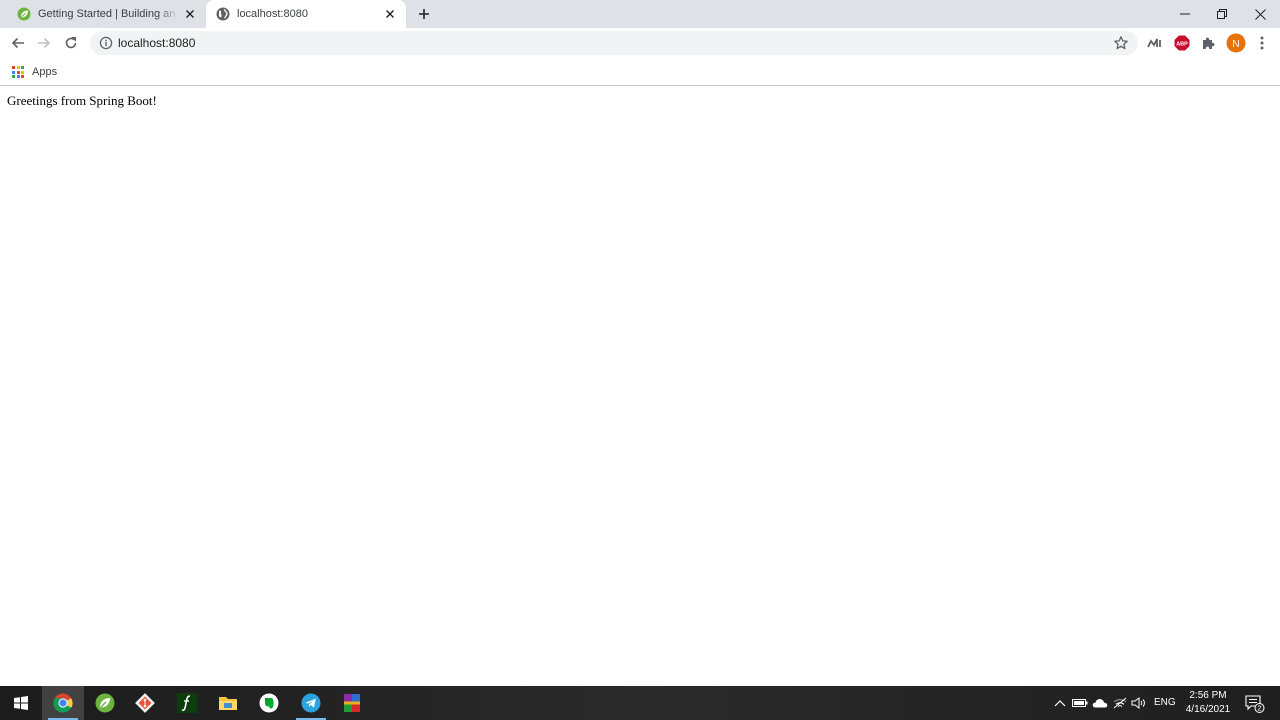 This screenshot has width=1280, height=720. What do you see at coordinates (1208, 709) in the screenshot?
I see `clock-date: 4/16/2021` at bounding box center [1208, 709].